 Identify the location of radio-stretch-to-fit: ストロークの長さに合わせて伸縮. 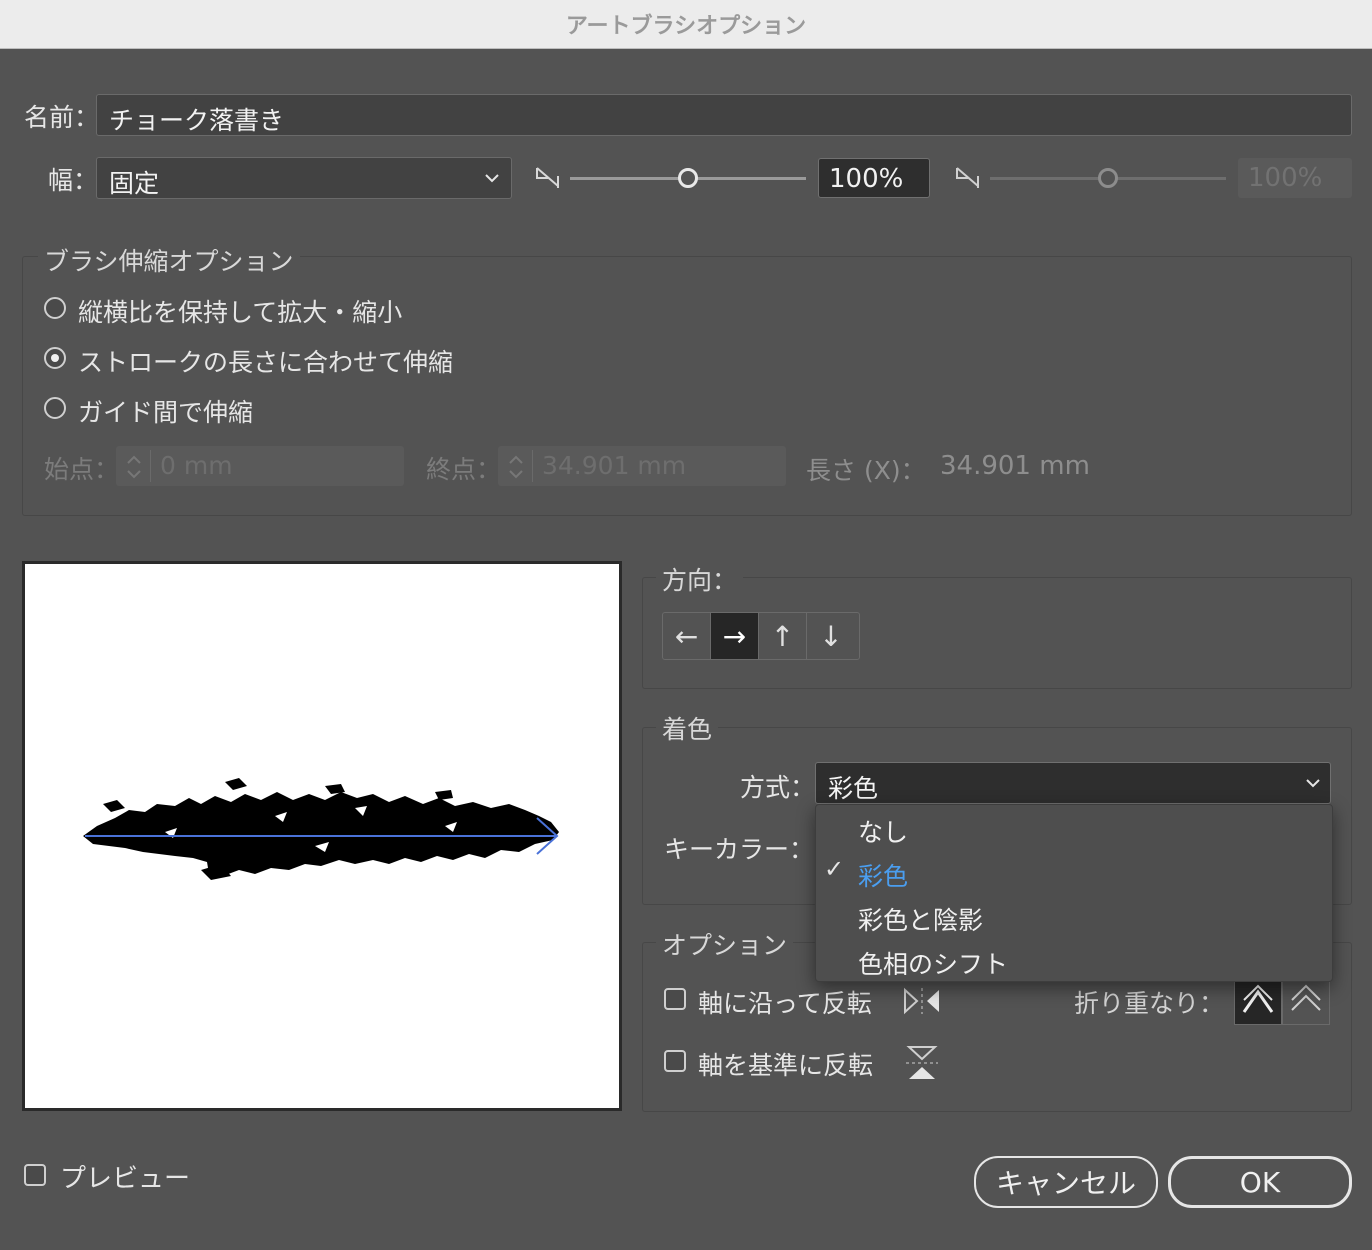
(294, 362).